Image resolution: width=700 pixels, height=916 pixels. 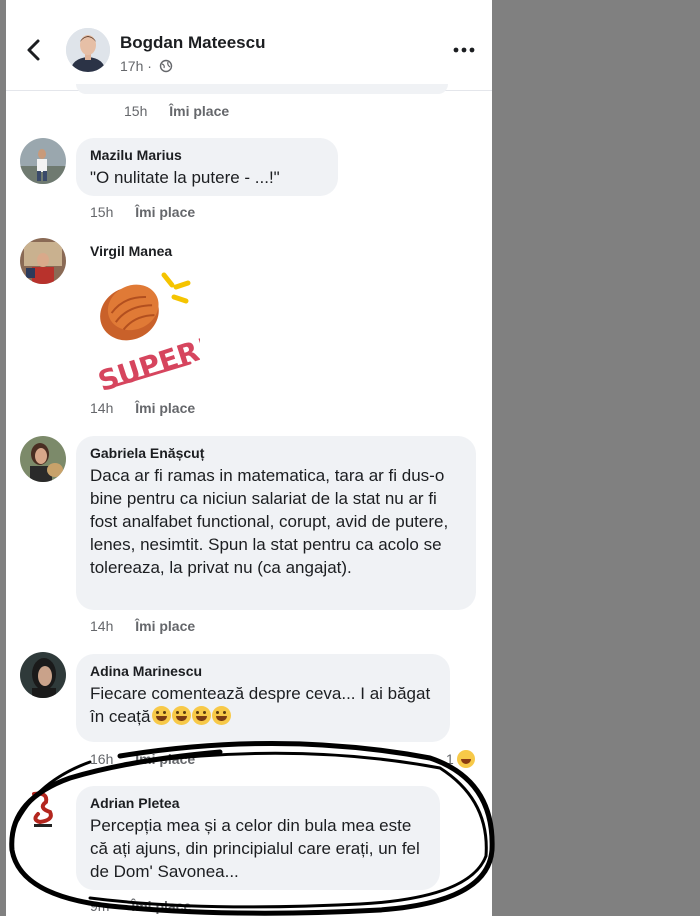 I want to click on comment-author: Adrian Pletea, so click(x=258, y=803).